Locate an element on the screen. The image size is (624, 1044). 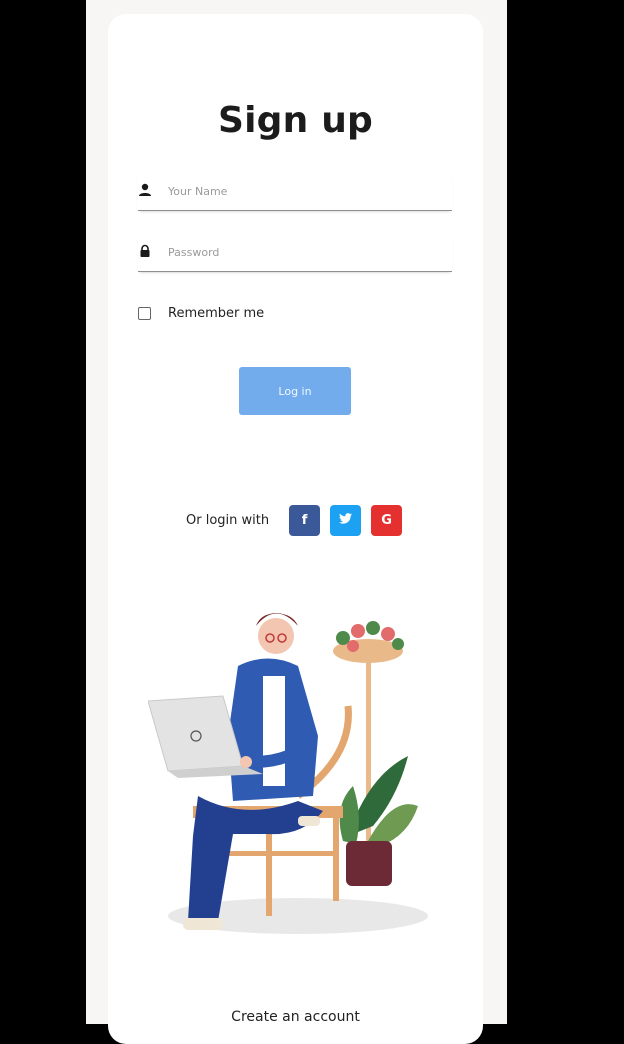
social-login-row: Or login with f G is located at coordinates (299, 520).